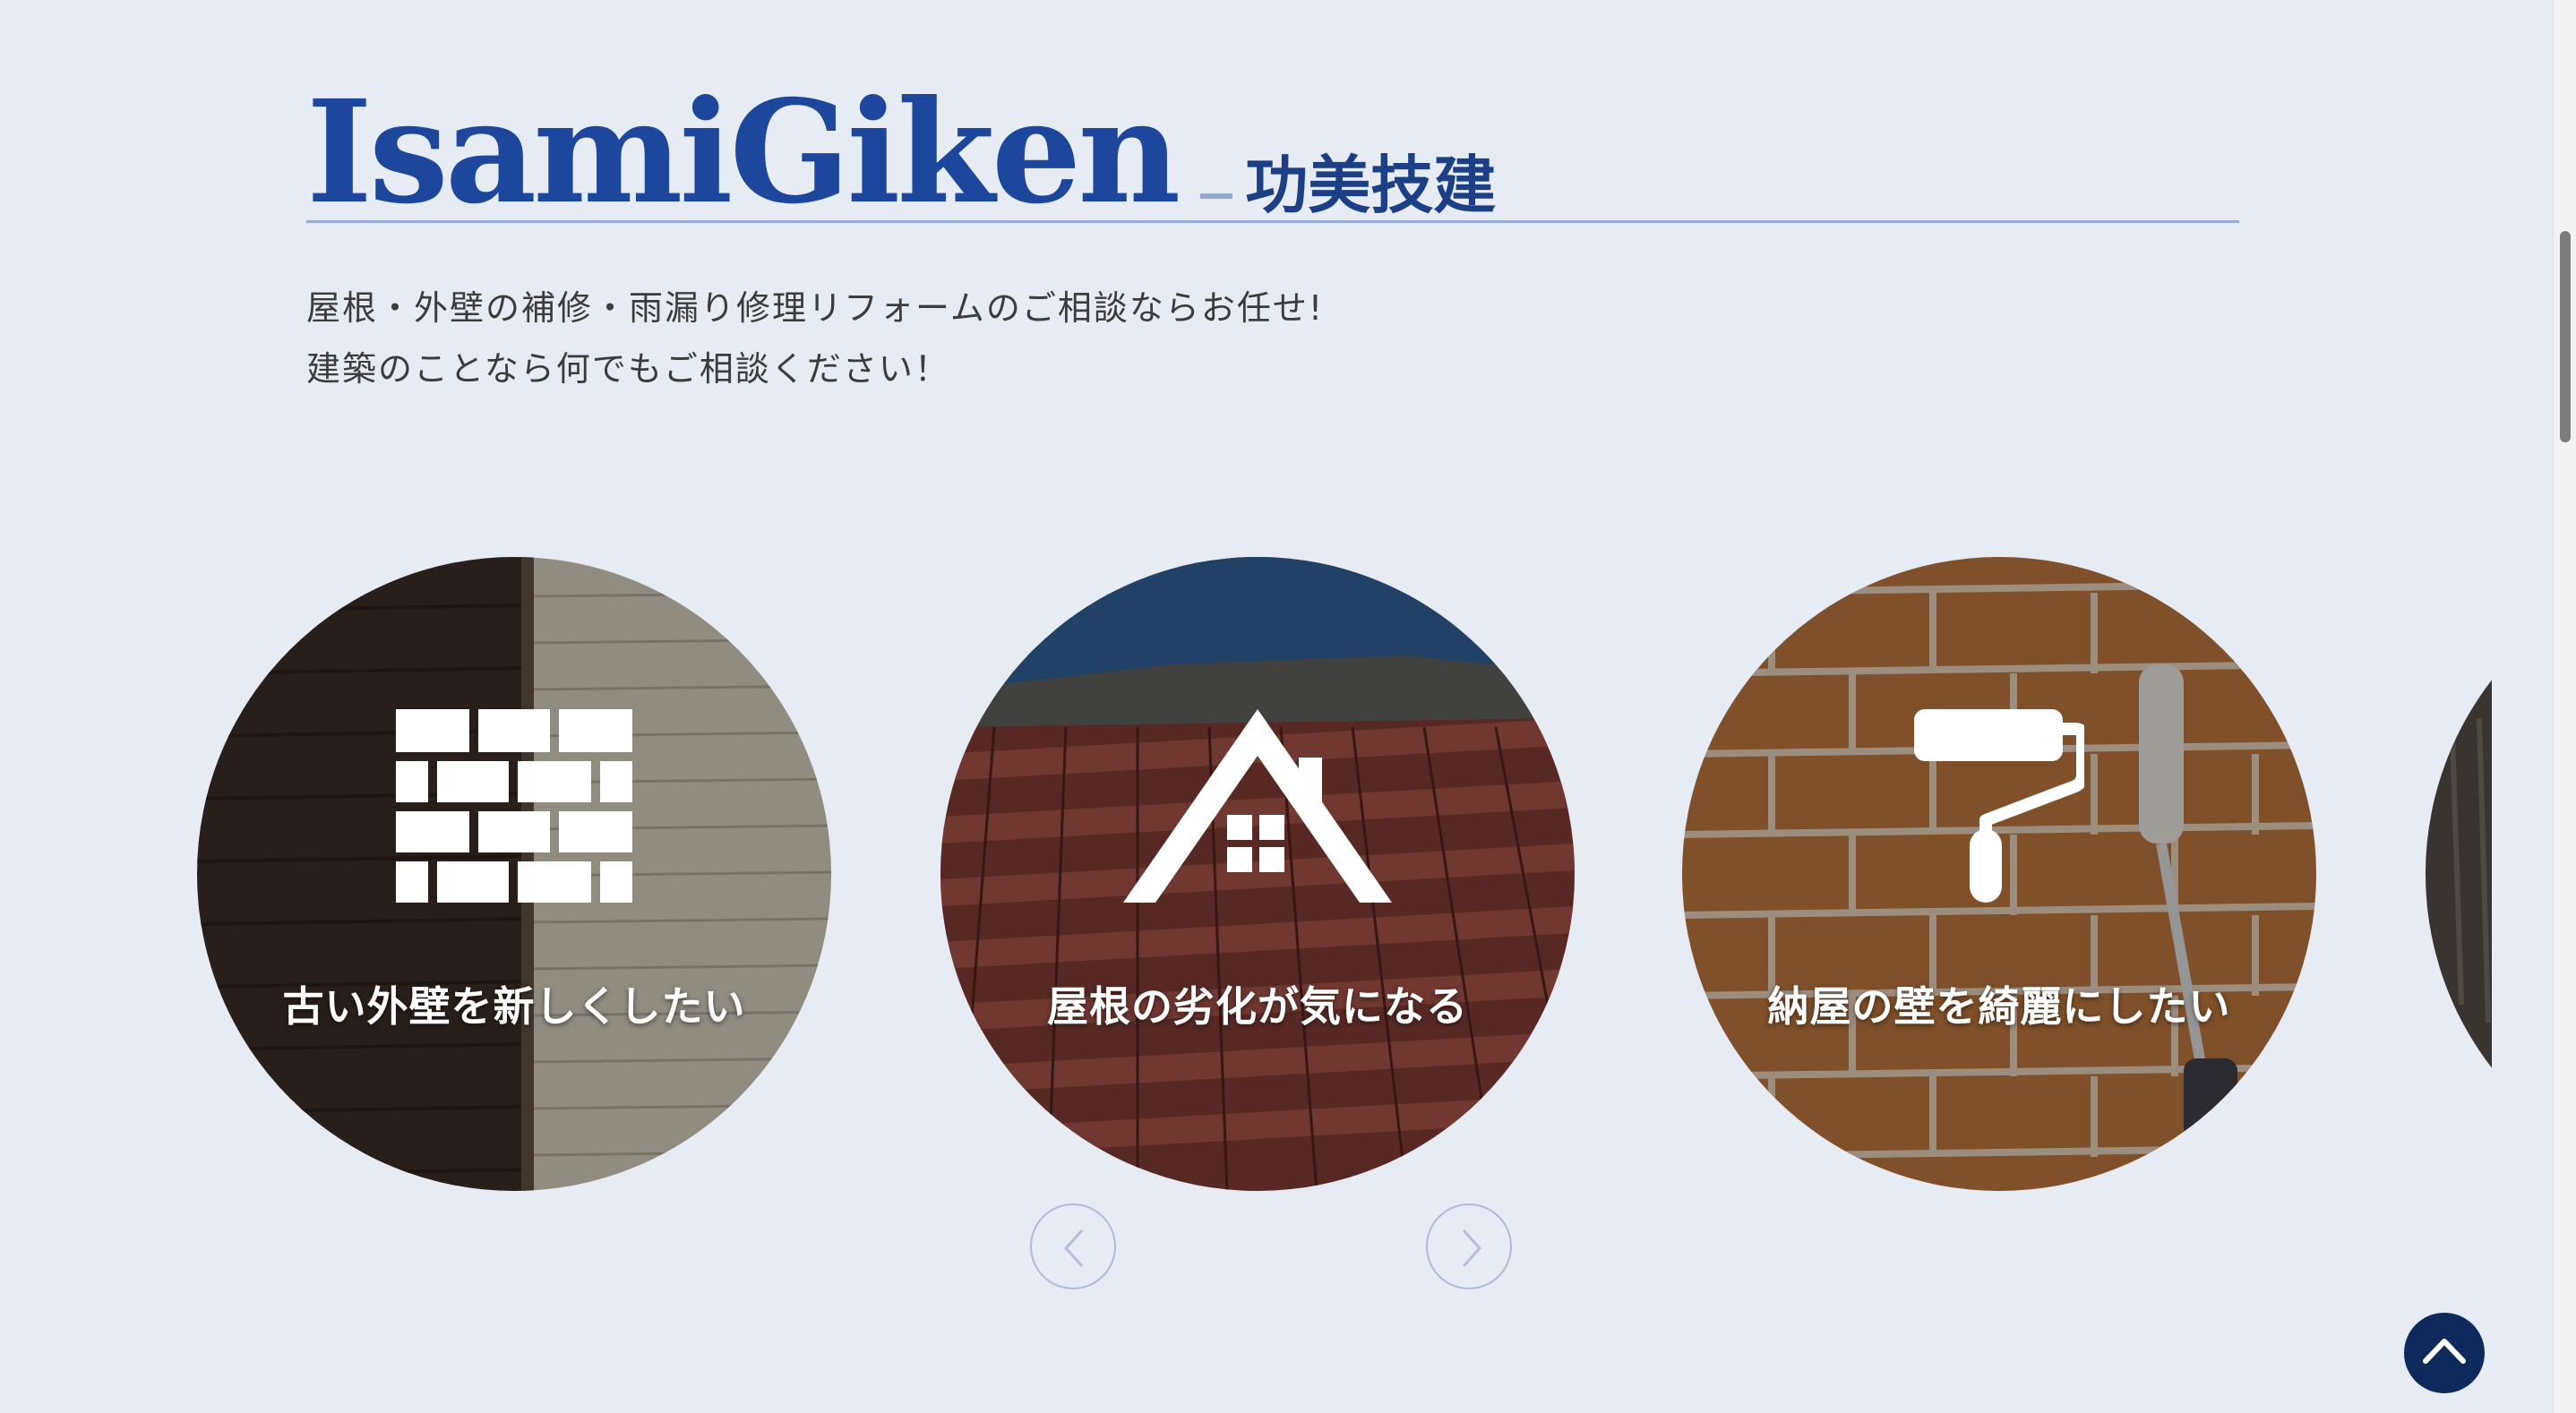  I want to click on carousel-card-barn-wall: 納屋の壁を綺麗にしたい, so click(1999, 874).